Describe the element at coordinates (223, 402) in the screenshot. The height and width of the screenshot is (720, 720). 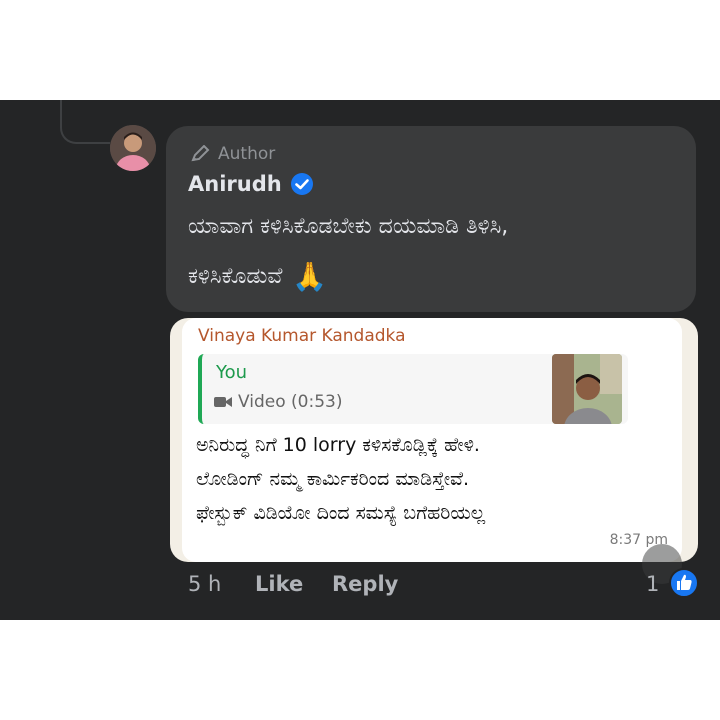
I see `video-camera-icon` at that location.